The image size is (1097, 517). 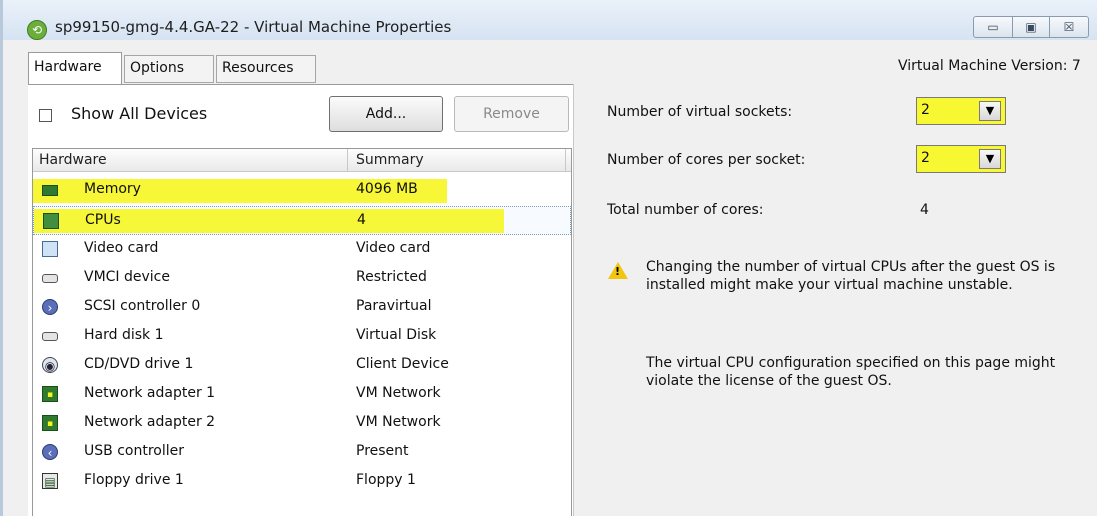 What do you see at coordinates (1069, 27) in the screenshot?
I see `close-button: ☒` at bounding box center [1069, 27].